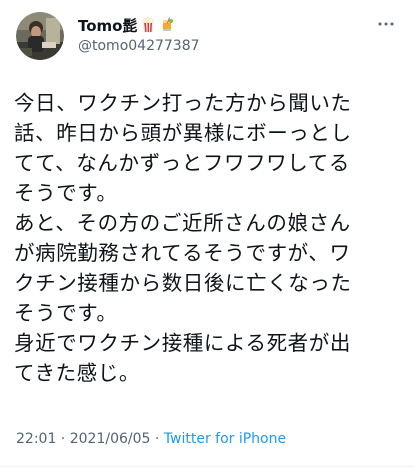  Describe the element at coordinates (148, 25) in the screenshot. I see `popcorn-icon` at that location.